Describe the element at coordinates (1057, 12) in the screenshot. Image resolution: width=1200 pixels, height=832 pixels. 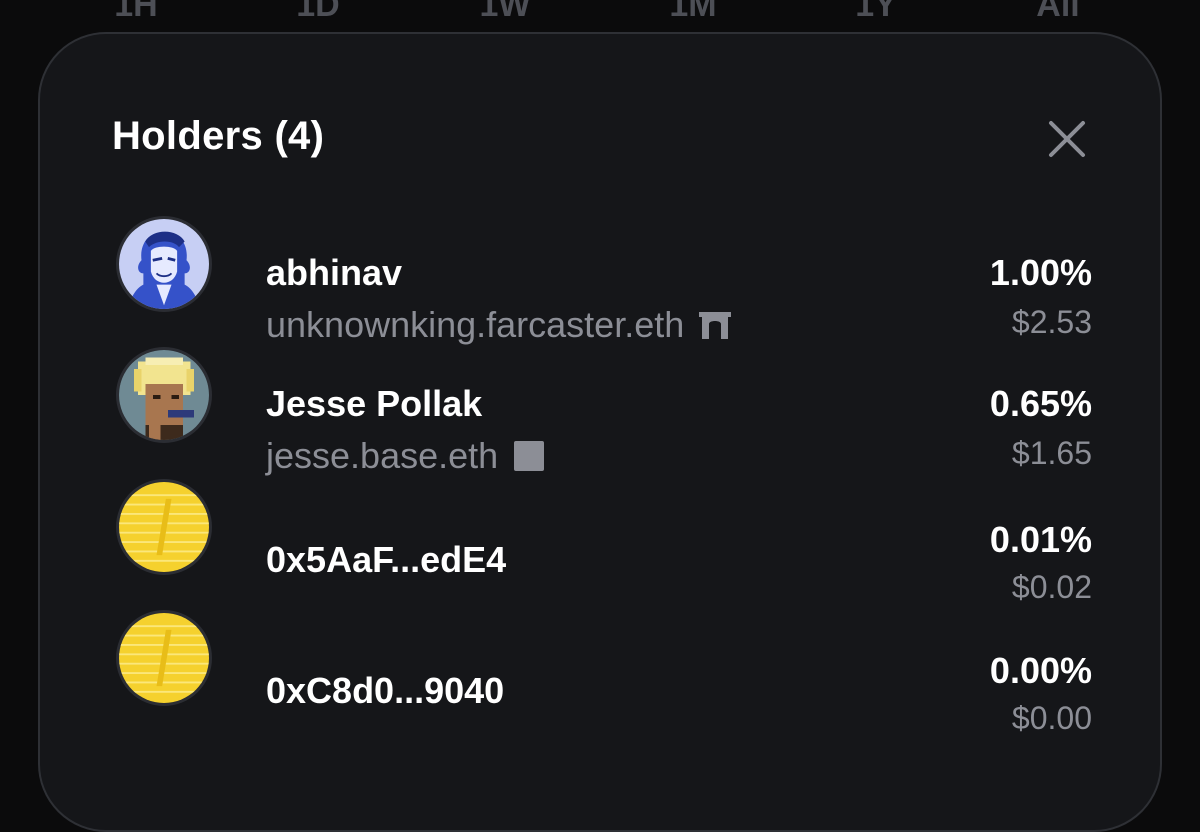
I see `tab-all: All` at that location.